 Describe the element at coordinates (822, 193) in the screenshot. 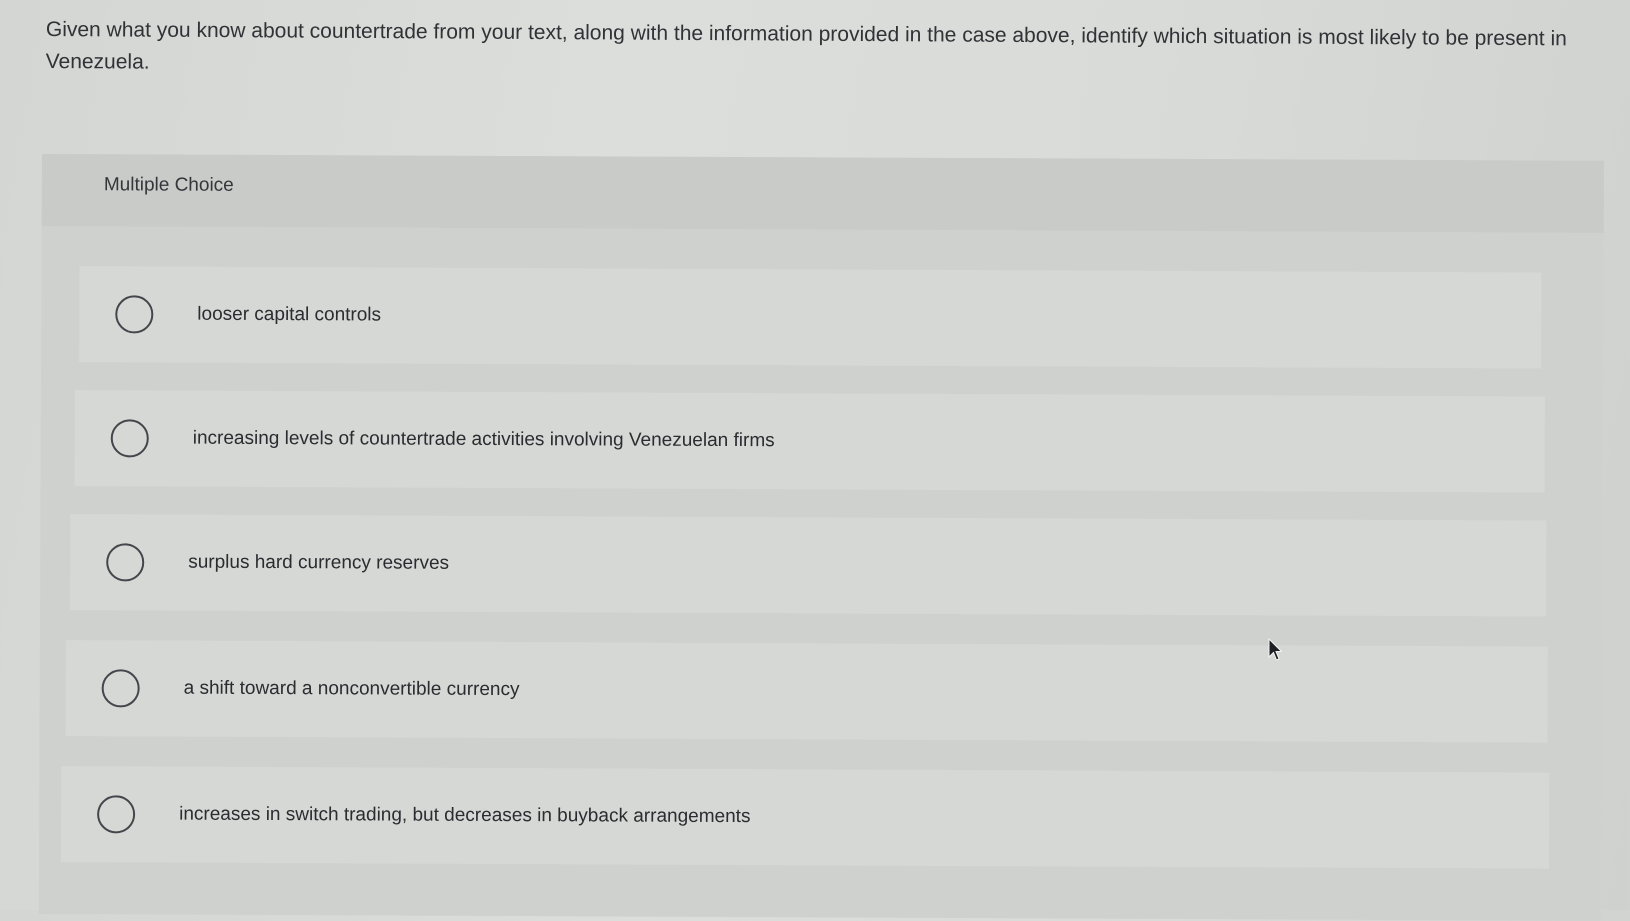

I see `panel-header: Multiple Choice` at that location.